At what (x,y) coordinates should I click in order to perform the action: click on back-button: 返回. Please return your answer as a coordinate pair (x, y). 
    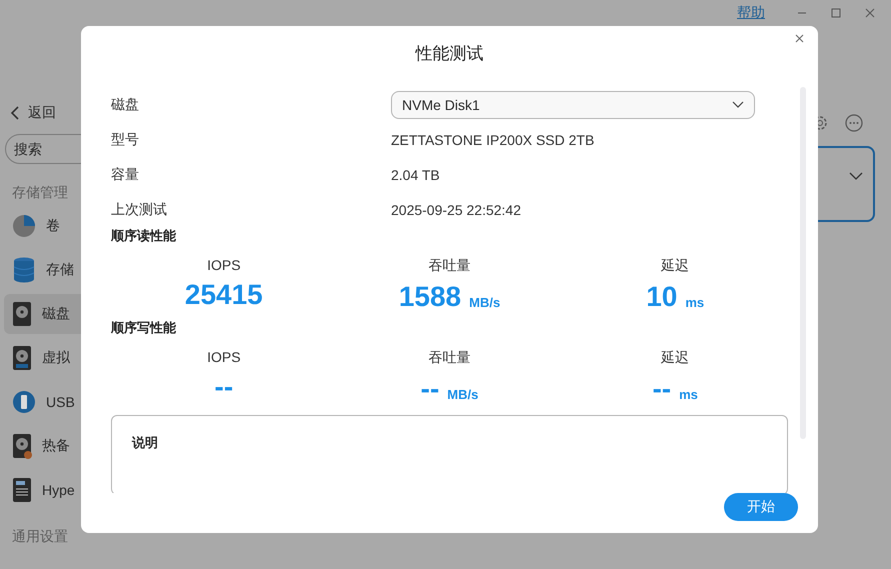
    Looking at the image, I should click on (42, 113).